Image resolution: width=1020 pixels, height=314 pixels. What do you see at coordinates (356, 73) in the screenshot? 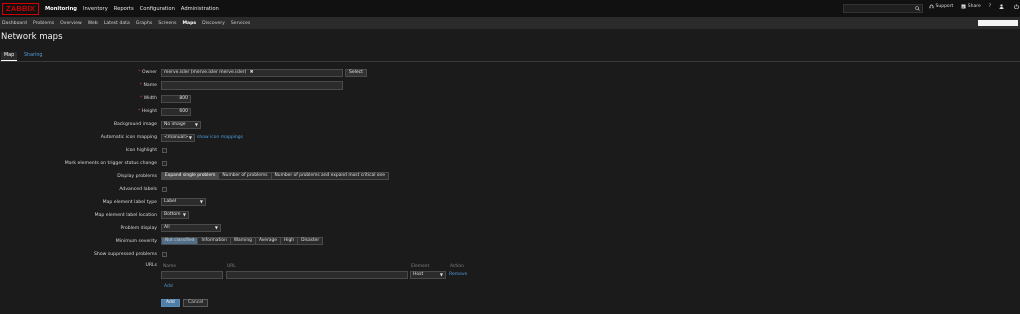
I see `owner-select-button: Select` at bounding box center [356, 73].